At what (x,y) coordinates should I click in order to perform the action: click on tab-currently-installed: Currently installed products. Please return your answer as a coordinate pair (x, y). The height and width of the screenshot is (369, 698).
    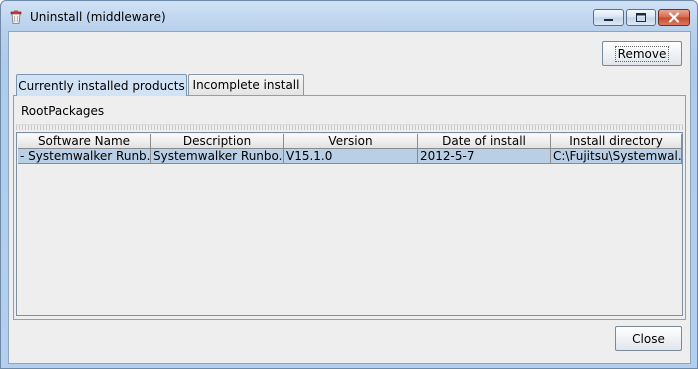
    Looking at the image, I should click on (101, 85).